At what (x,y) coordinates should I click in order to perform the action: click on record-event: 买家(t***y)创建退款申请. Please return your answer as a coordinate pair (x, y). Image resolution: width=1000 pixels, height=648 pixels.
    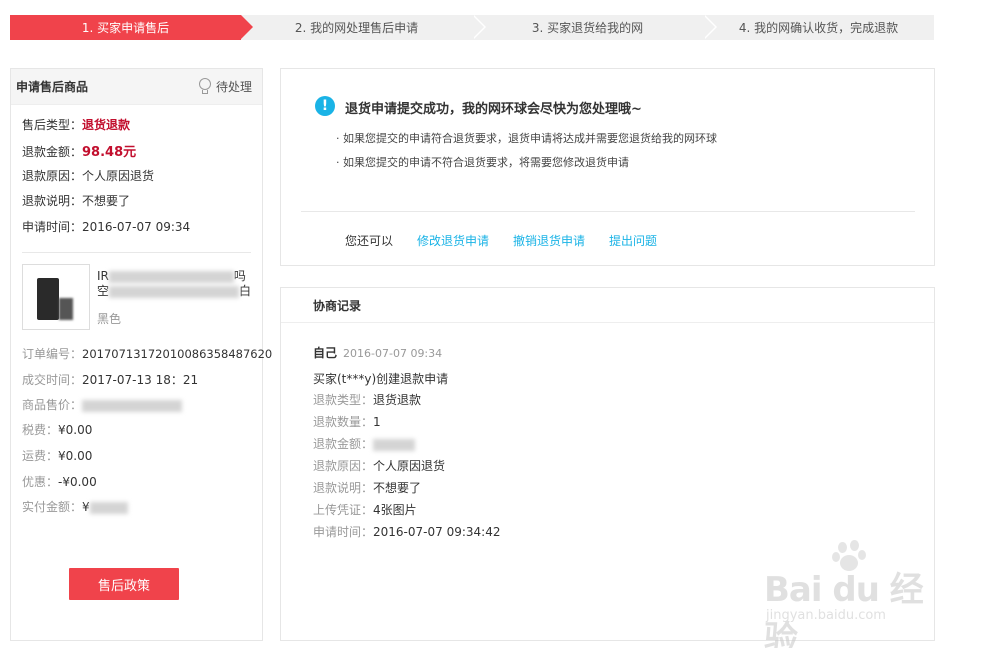
    Looking at the image, I should click on (381, 379).